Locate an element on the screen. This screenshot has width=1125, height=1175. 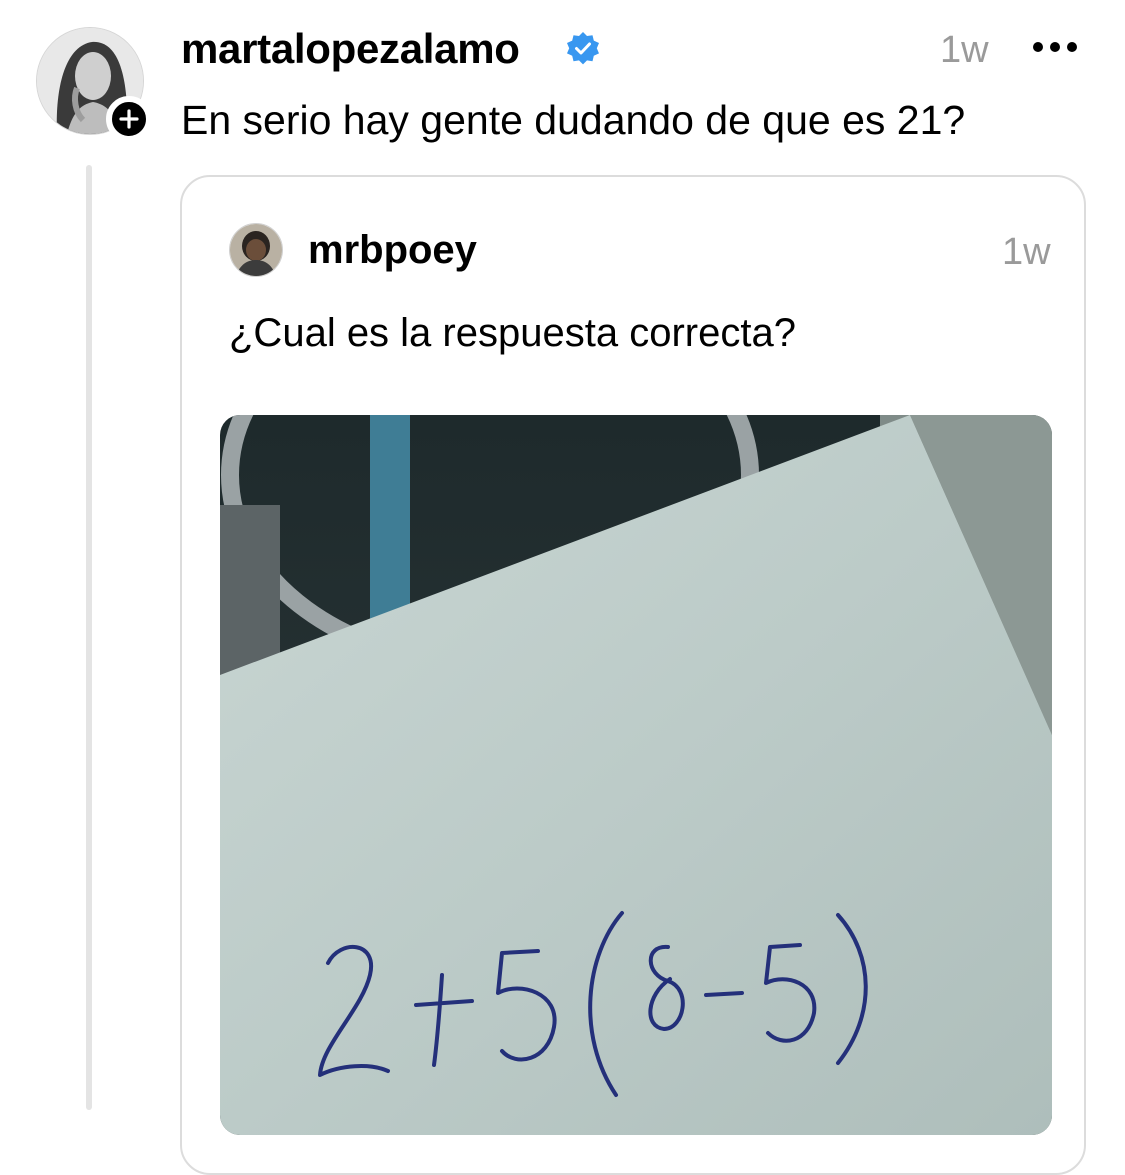
thread-line is located at coordinates (89, 637).